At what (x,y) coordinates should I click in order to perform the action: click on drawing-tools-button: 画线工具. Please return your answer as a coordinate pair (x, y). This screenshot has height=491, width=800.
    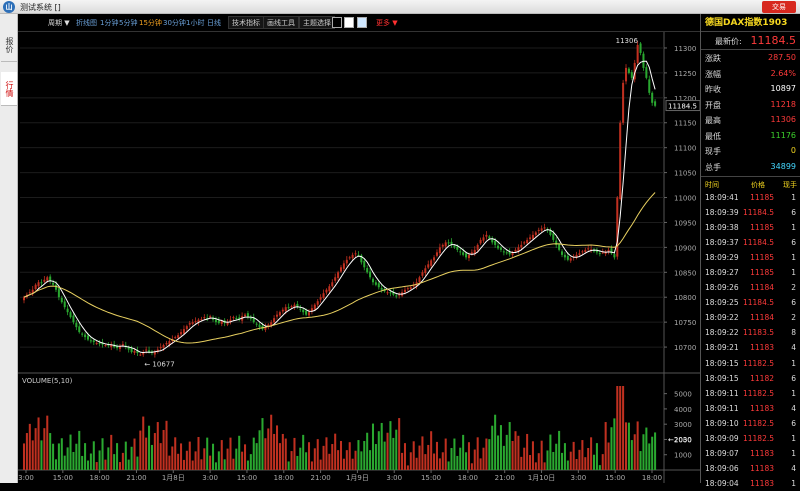
    Looking at the image, I should click on (281, 22).